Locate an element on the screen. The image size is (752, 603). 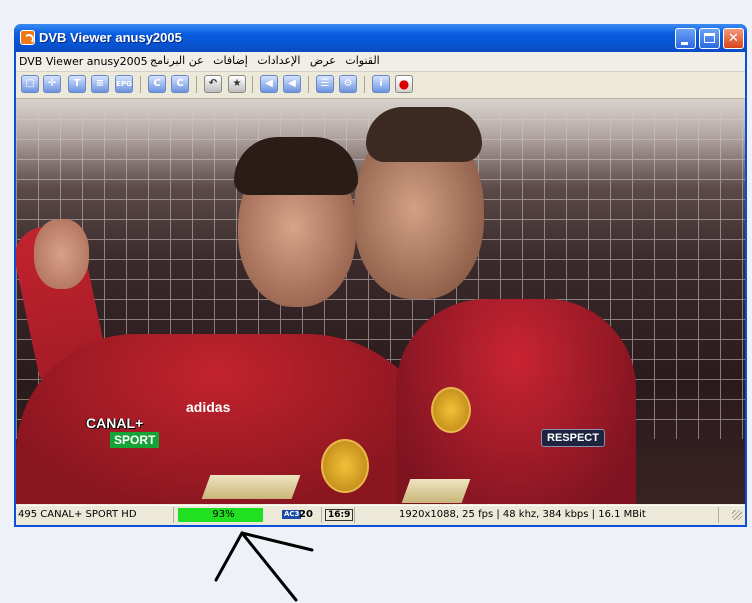
aspect-ratio: 16:9 is located at coordinates (339, 515).